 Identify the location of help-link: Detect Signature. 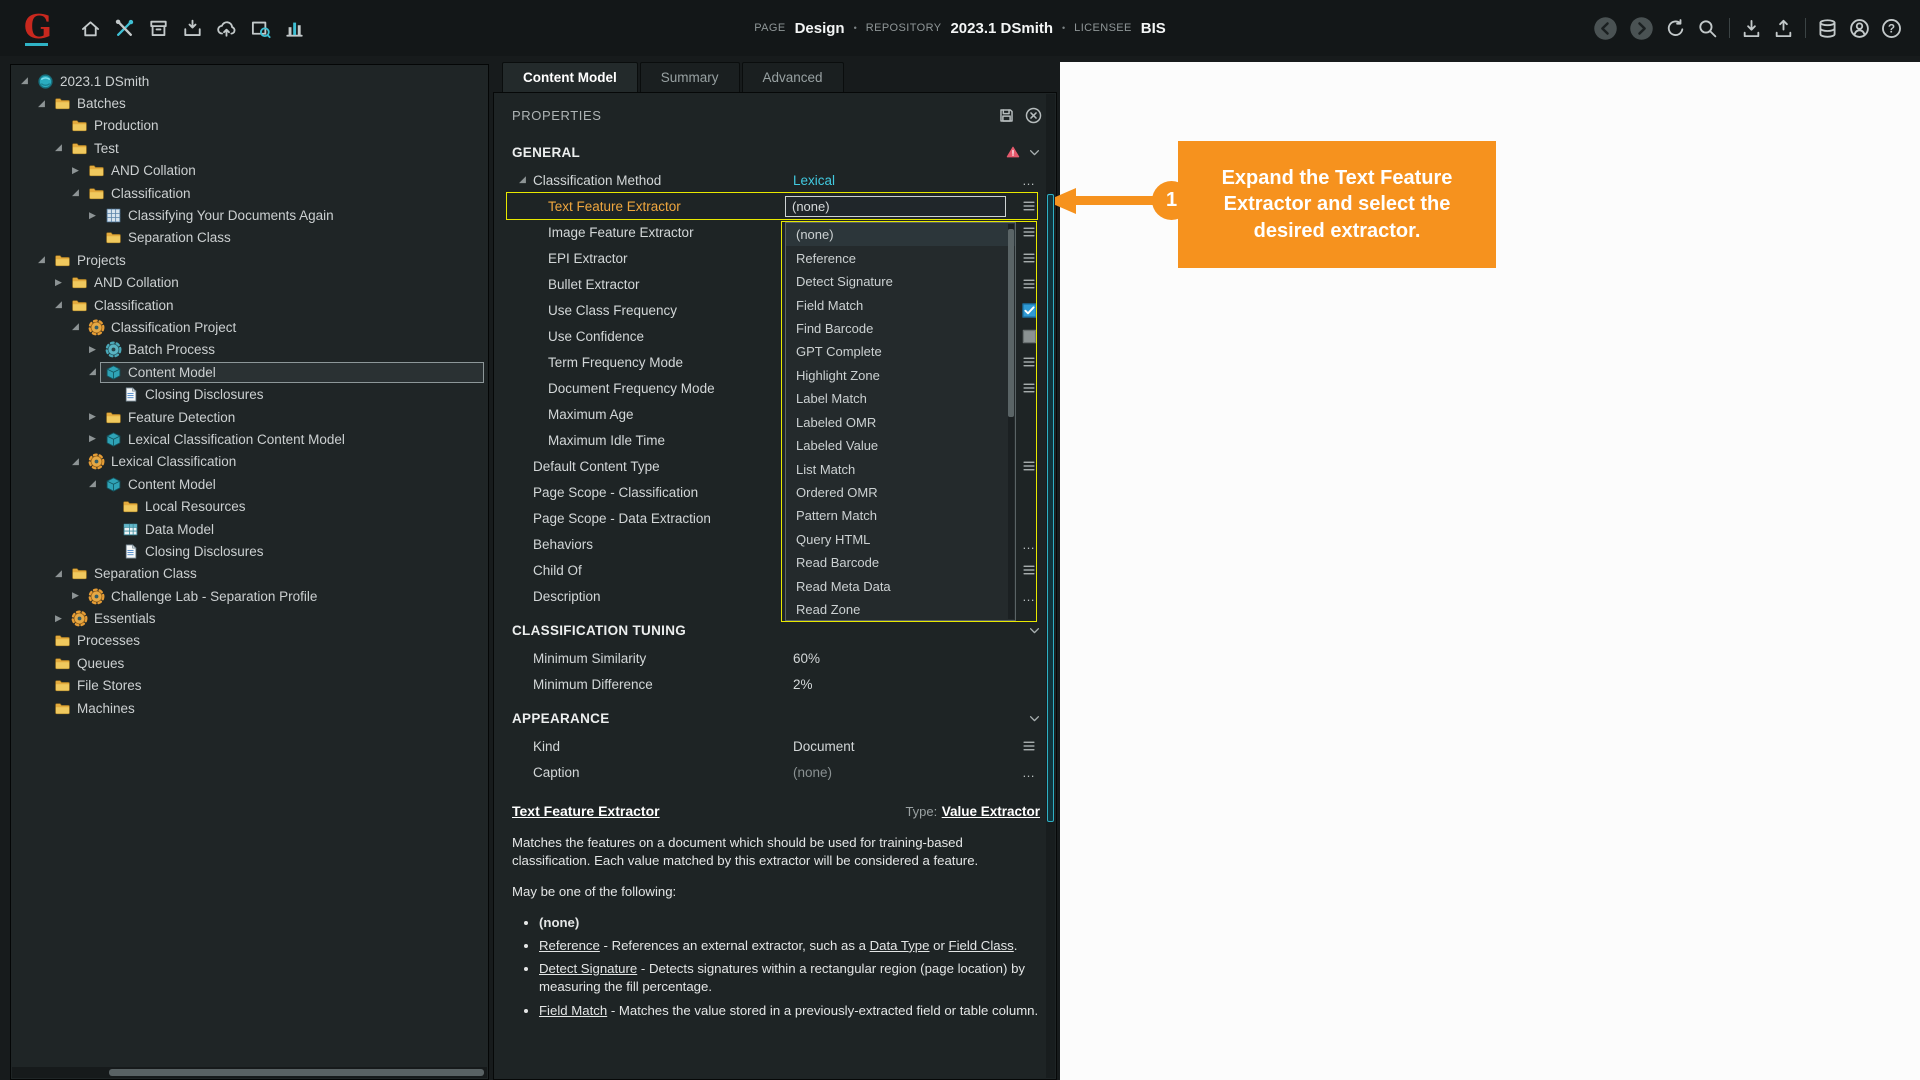
(588, 968).